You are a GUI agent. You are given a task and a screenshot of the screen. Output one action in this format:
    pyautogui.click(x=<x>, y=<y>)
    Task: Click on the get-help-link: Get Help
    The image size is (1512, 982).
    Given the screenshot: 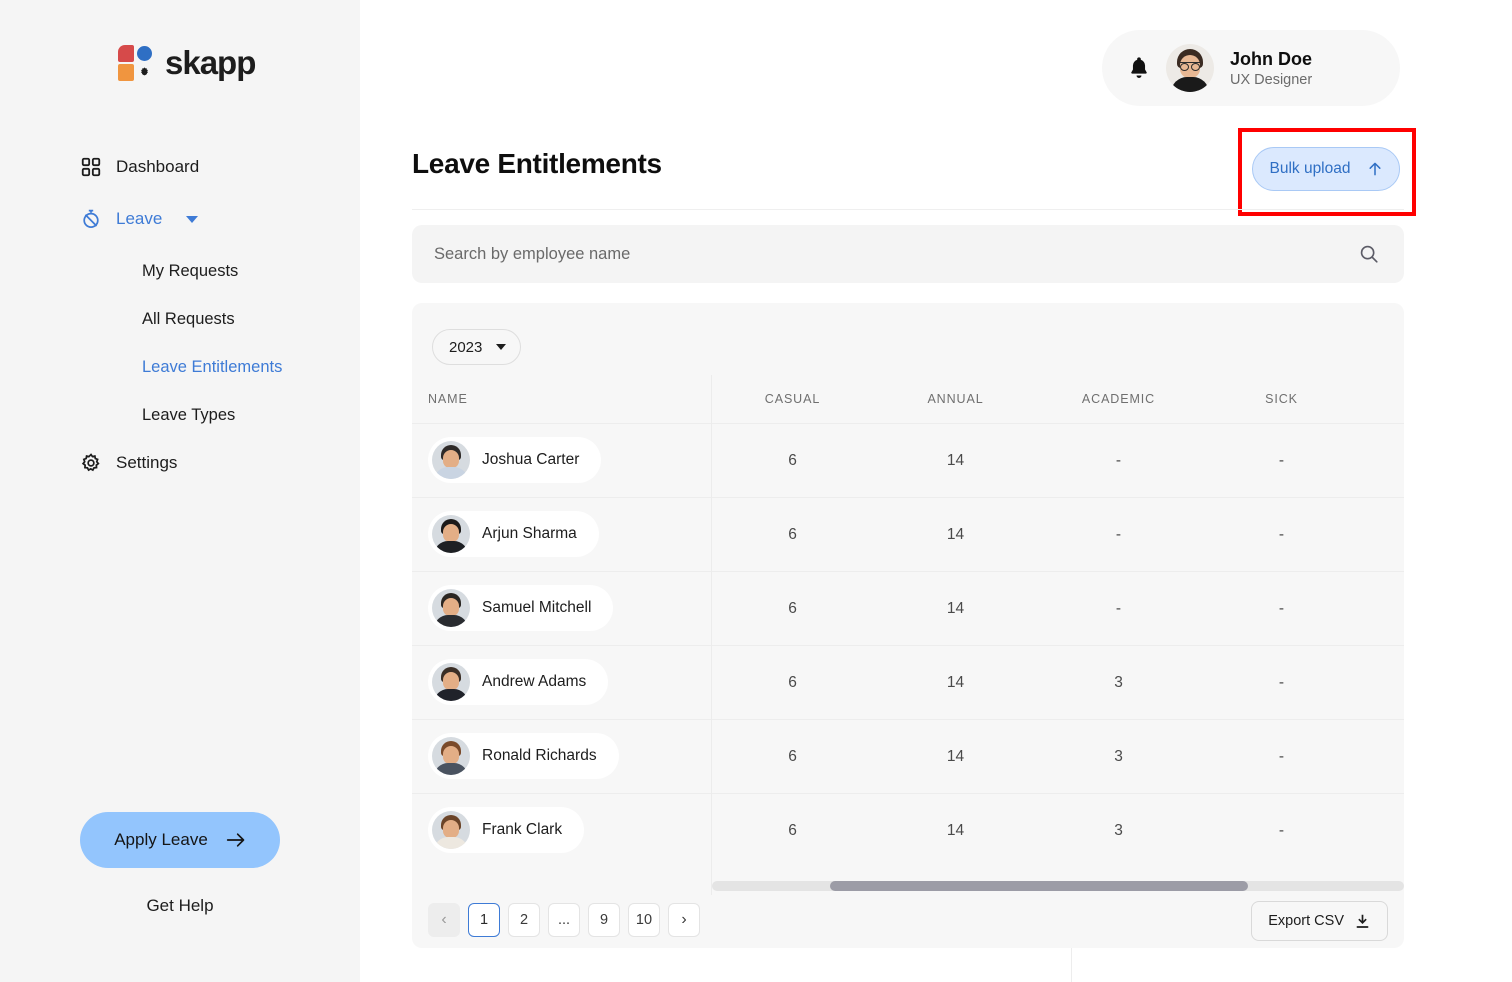 What is the action you would take?
    pyautogui.click(x=180, y=906)
    